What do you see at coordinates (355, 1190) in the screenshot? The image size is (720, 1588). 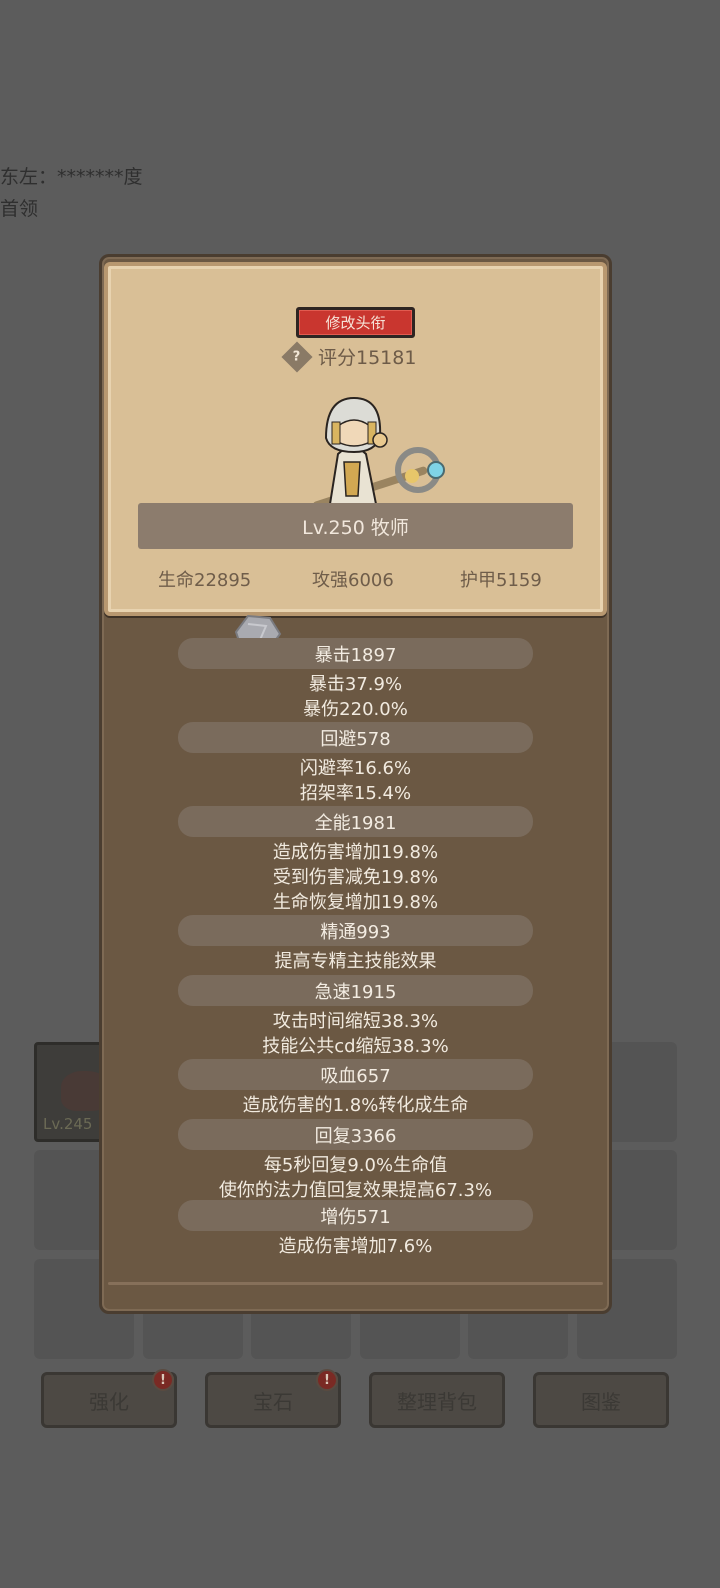 I see `stat-line: 使你的法力值回复效果提高67.3%` at bounding box center [355, 1190].